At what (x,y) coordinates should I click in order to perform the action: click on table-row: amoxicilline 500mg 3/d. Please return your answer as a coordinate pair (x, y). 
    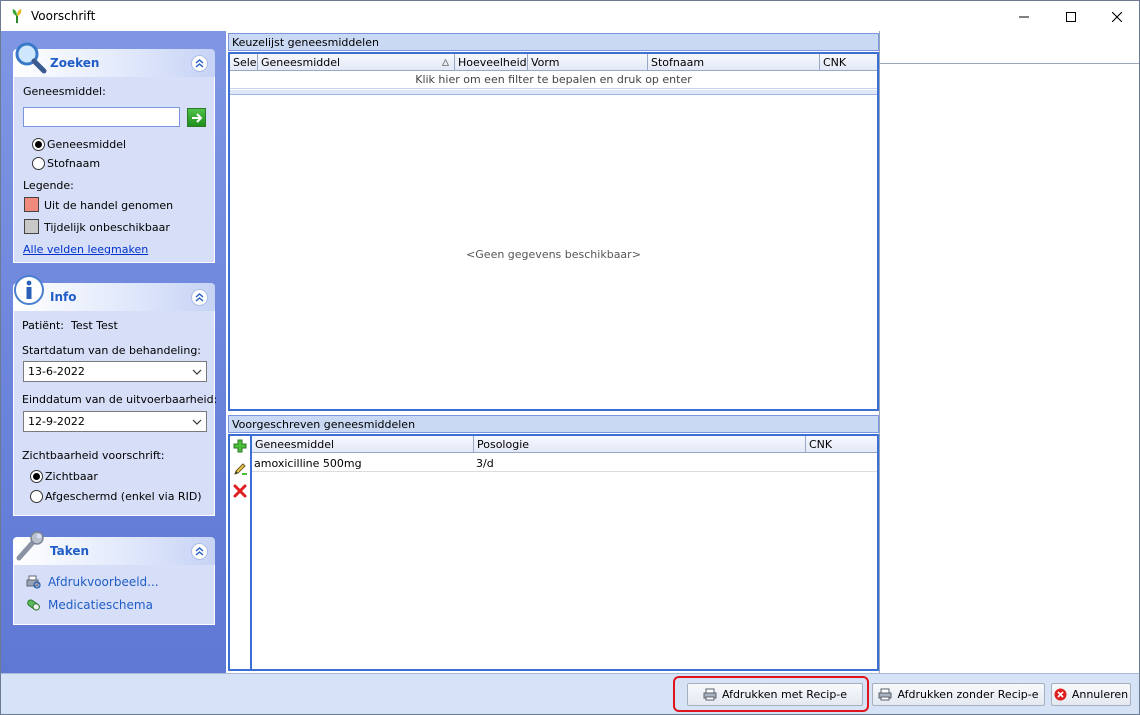
    Looking at the image, I should click on (564, 463).